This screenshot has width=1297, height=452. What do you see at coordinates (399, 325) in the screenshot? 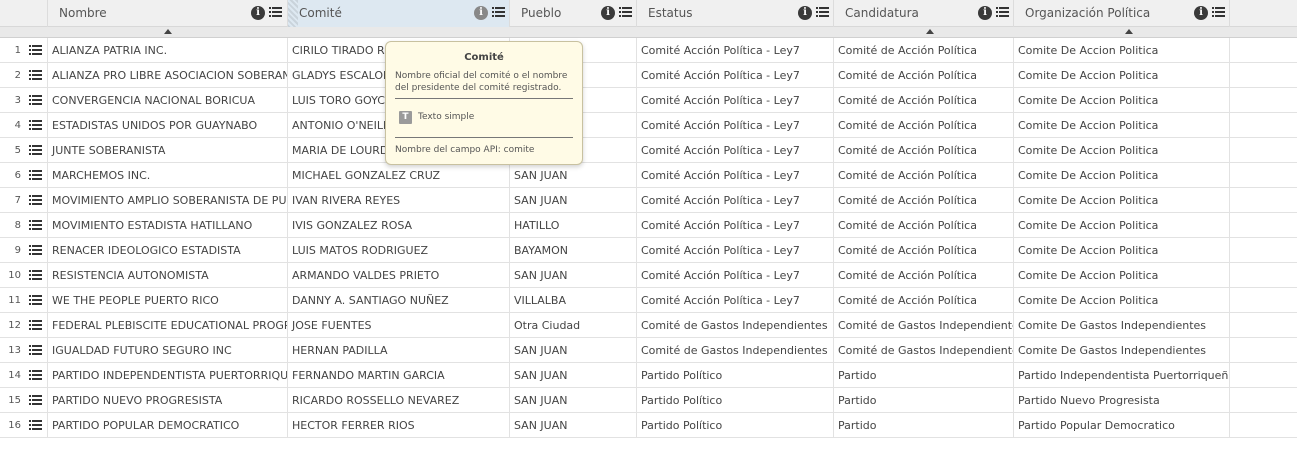
I see `cell-comite: JOSE FUENTES` at bounding box center [399, 325].